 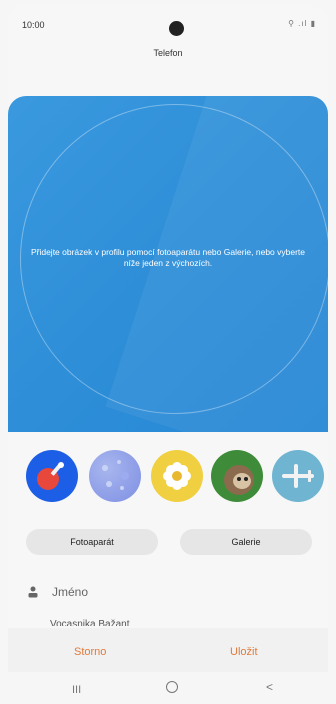 I want to click on gallery-button: Galerie, so click(x=246, y=542).